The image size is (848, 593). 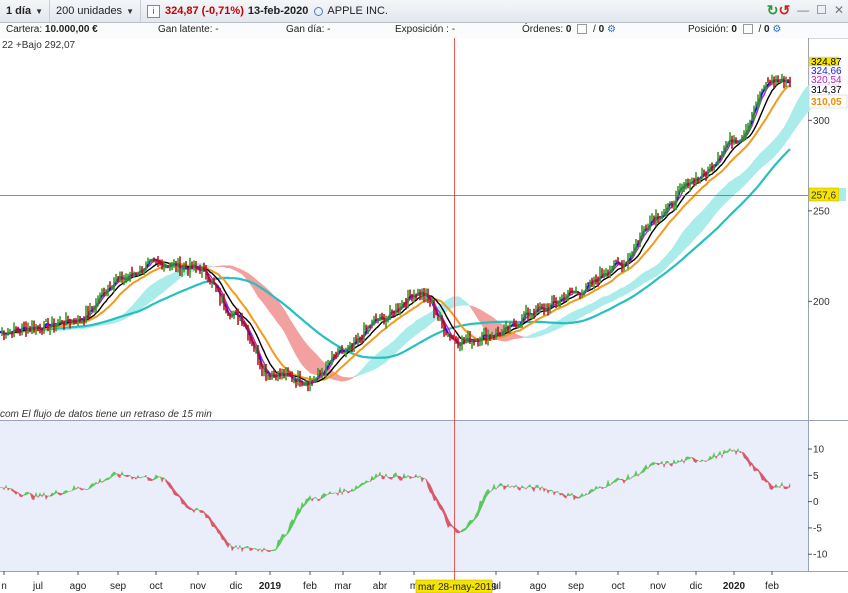 I want to click on info-icon: i, so click(x=153, y=11).